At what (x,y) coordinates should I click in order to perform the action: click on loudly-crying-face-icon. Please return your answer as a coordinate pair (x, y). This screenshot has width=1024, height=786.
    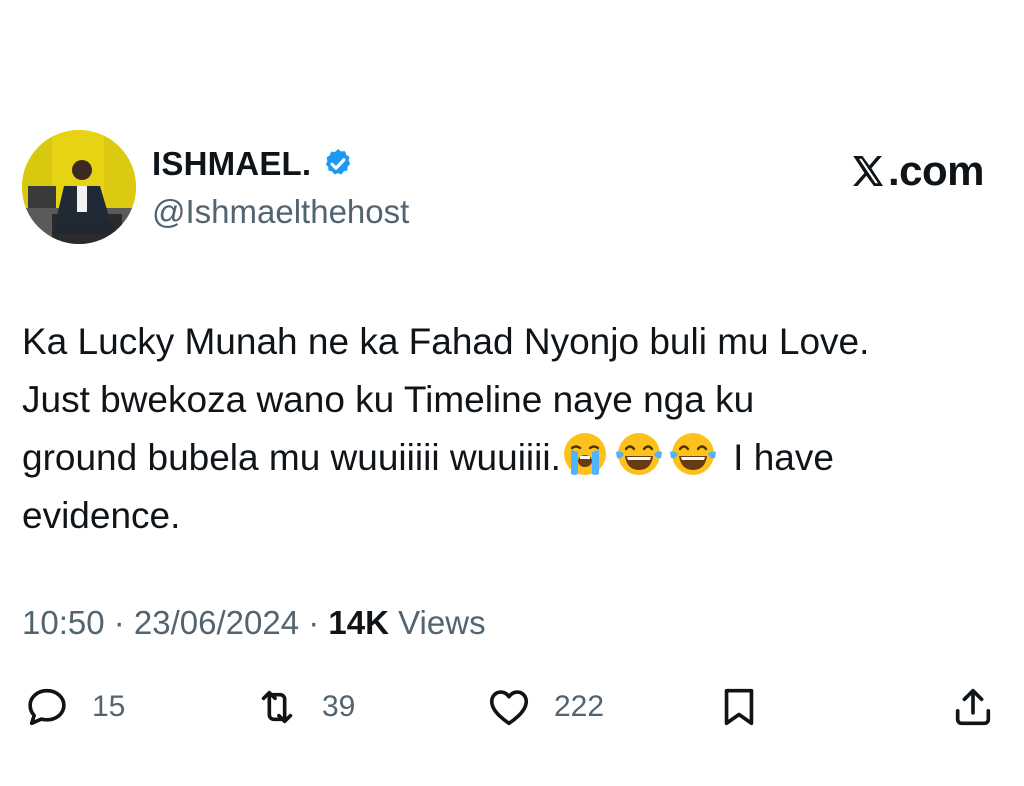
    Looking at the image, I should click on (584, 454).